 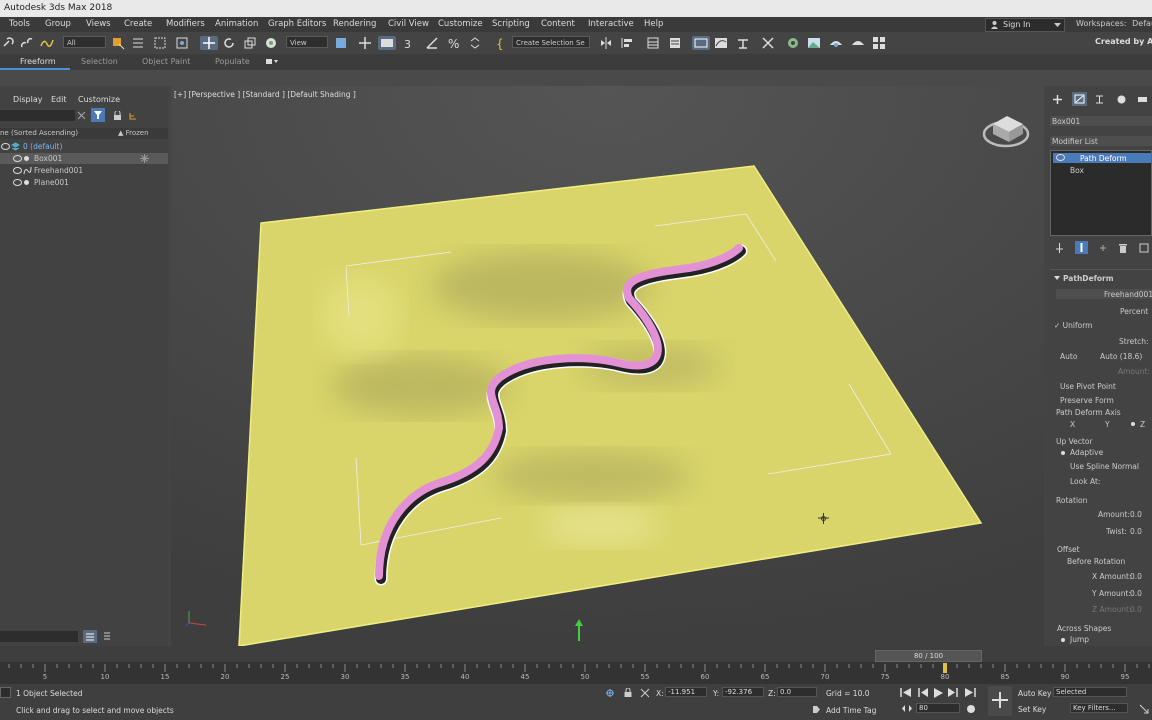 I want to click on modifier-list-dropdown: Modifier List, so click(x=1101, y=141).